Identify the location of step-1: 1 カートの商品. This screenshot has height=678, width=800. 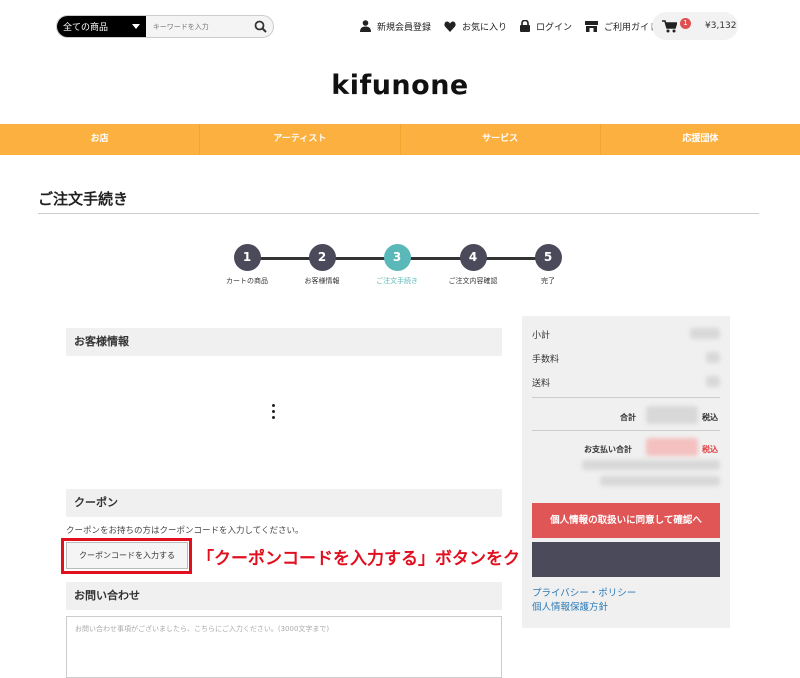
(247, 265).